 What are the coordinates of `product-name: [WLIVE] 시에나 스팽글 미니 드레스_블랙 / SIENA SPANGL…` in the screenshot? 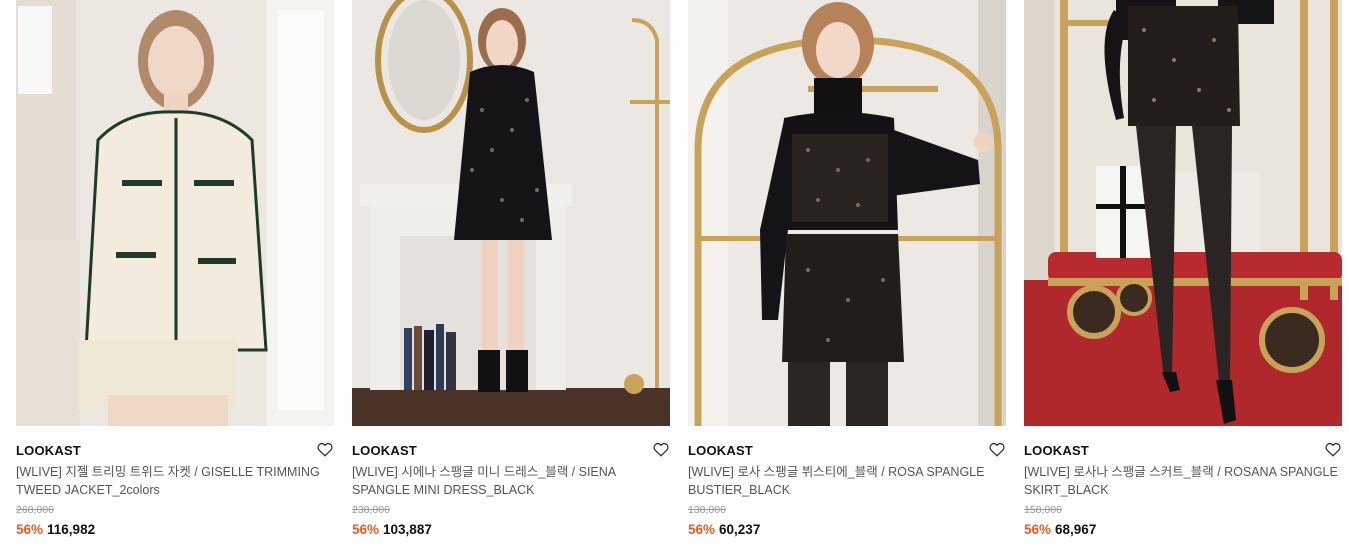 It's located at (511, 481).